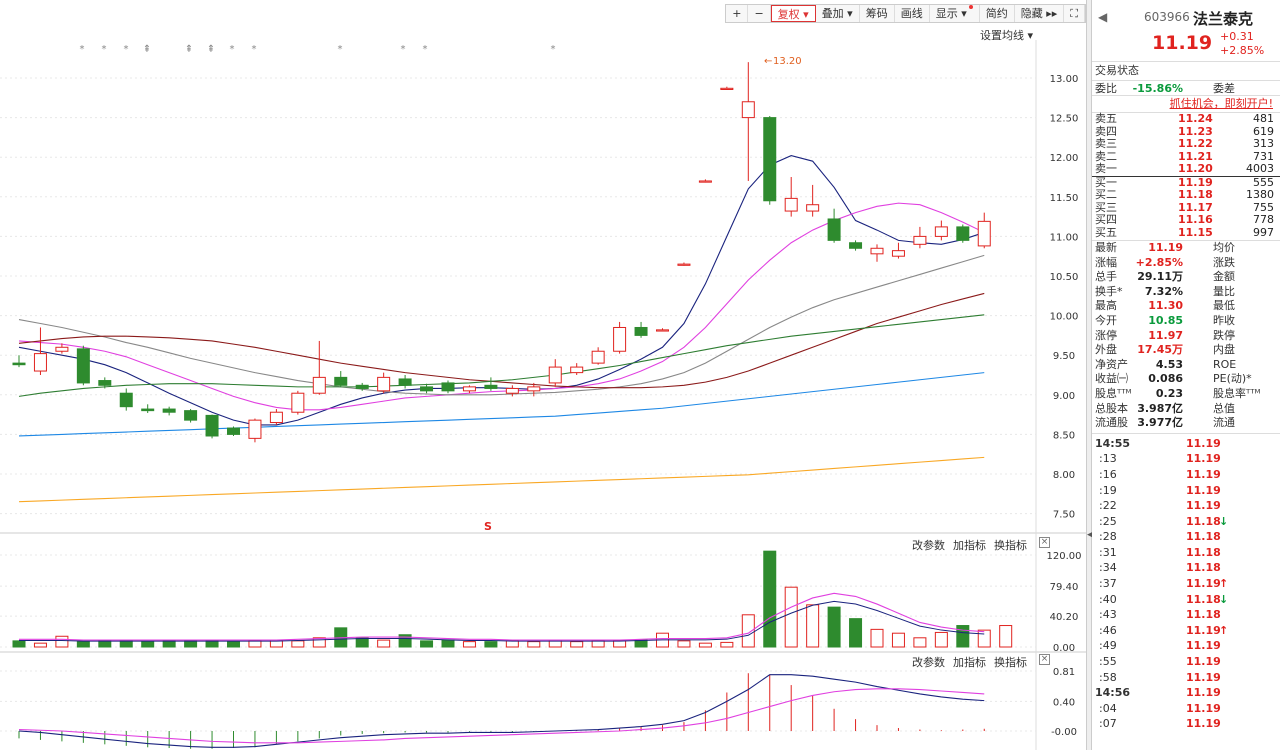  I want to click on tick-row: :34 11.18, so click(1186, 568).